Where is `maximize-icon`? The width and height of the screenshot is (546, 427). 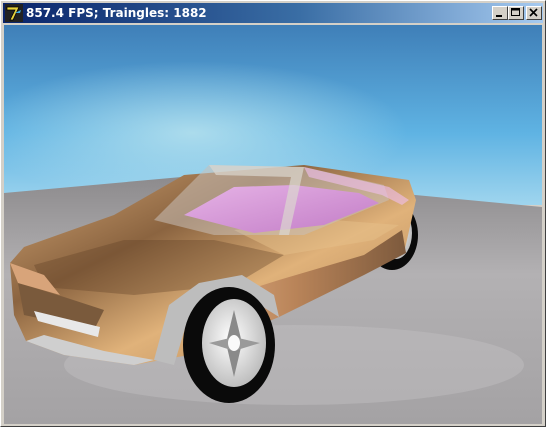 maximize-icon is located at coordinates (515, 12).